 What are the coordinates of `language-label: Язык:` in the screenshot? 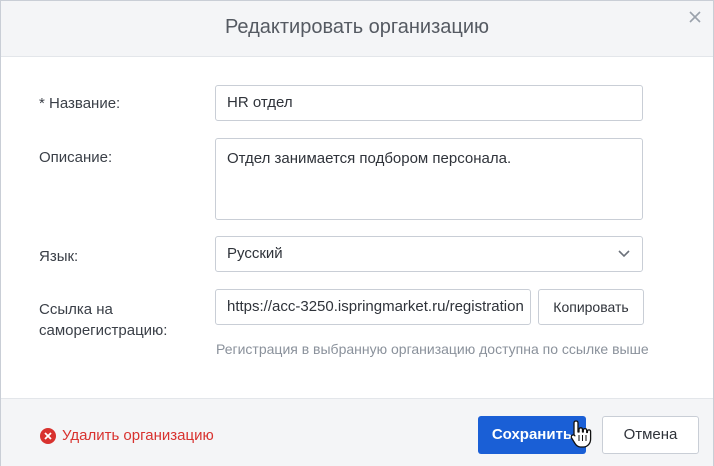 It's located at (59, 256).